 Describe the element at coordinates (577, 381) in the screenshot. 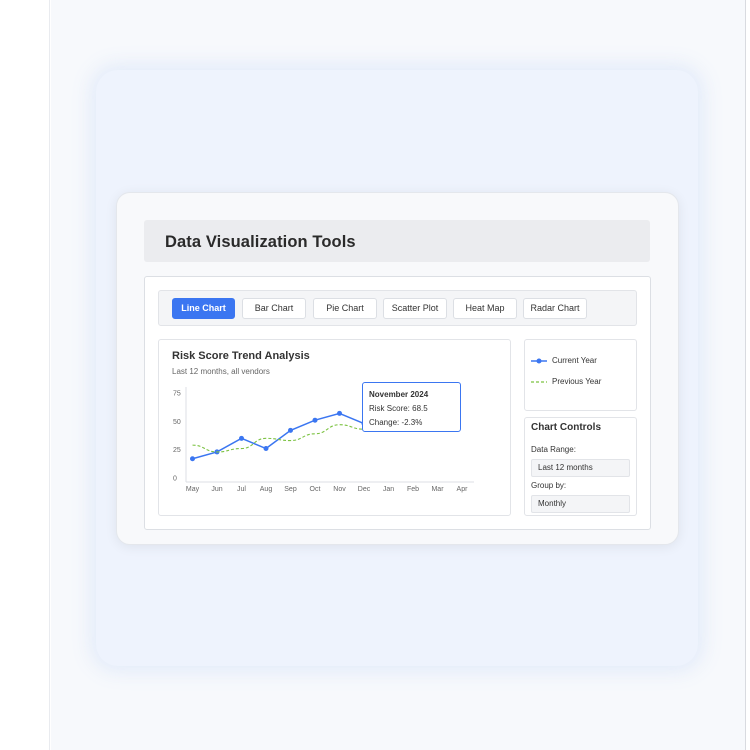

I see `legend-label-previous: Previous Year` at that location.